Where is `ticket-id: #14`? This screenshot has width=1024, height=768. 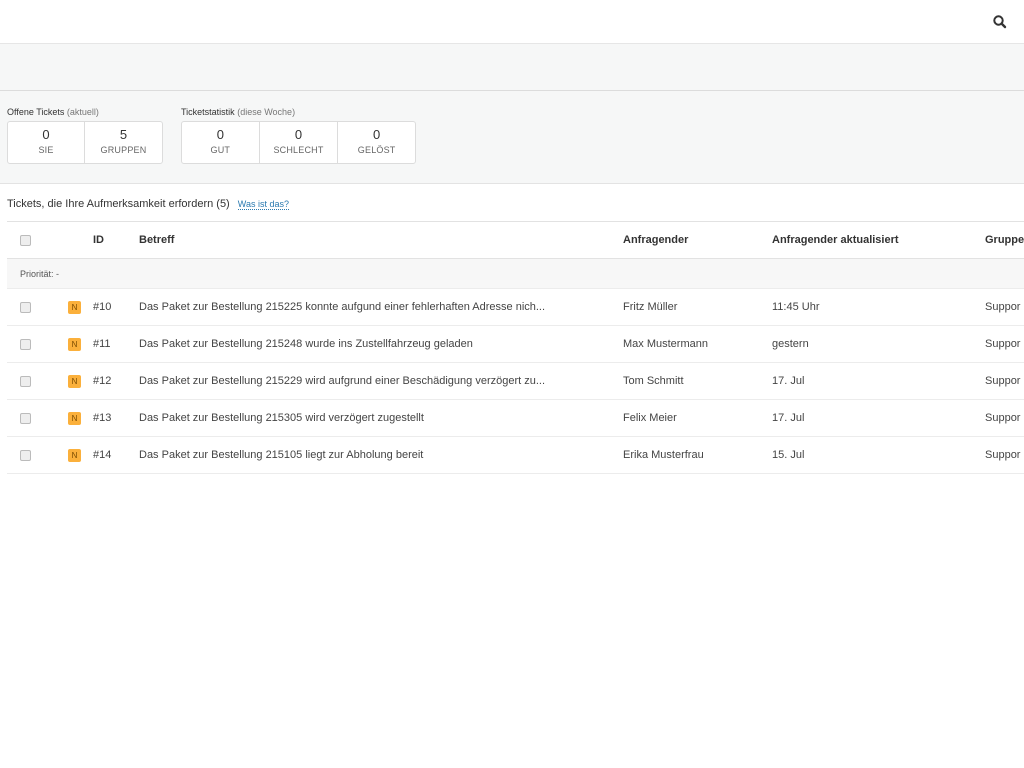
ticket-id: #14 is located at coordinates (102, 455).